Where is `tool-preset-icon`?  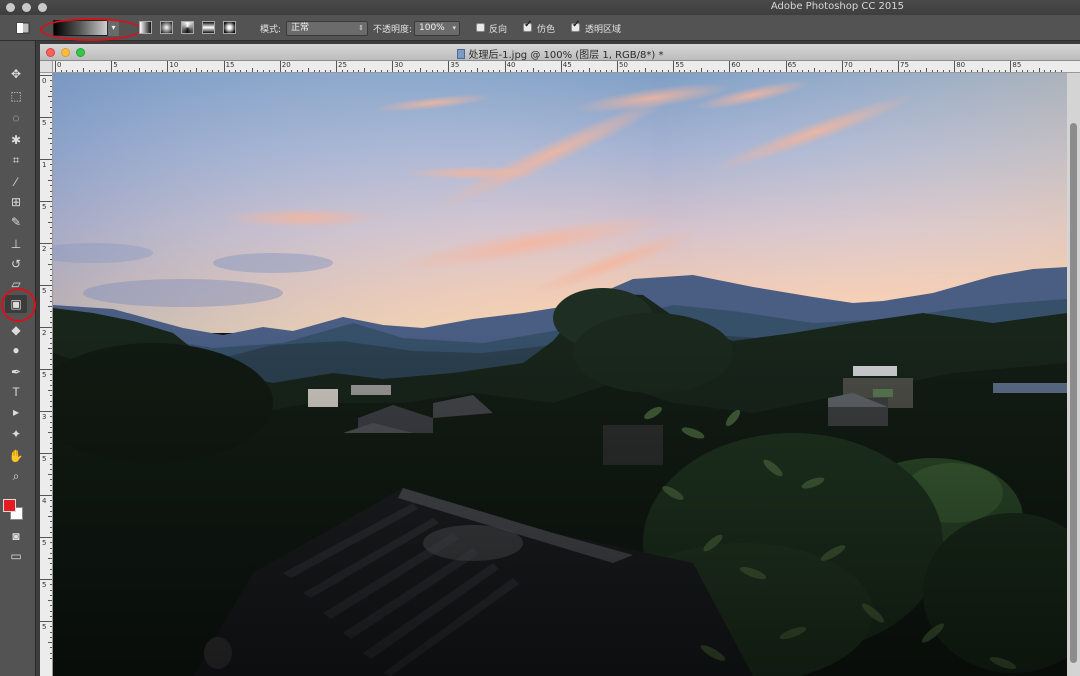
tool-preset-icon is located at coordinates (23, 28).